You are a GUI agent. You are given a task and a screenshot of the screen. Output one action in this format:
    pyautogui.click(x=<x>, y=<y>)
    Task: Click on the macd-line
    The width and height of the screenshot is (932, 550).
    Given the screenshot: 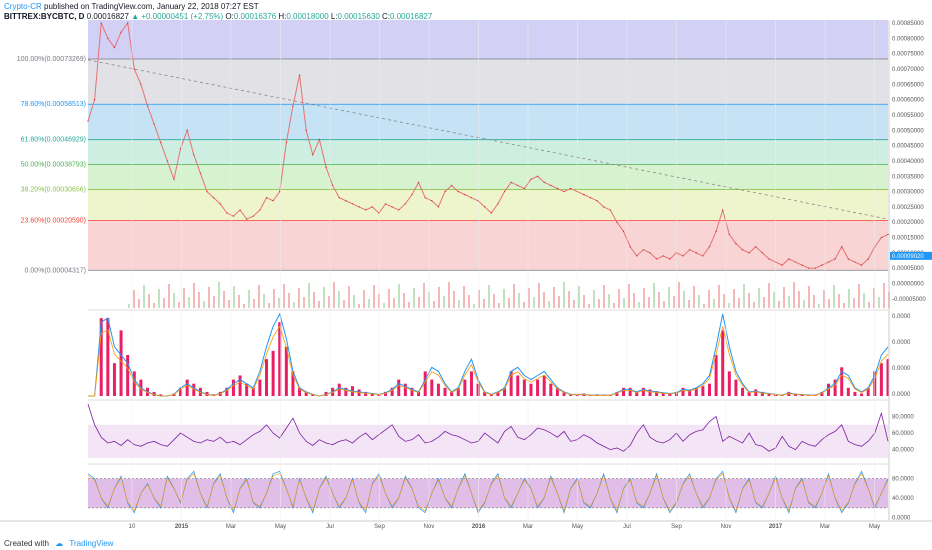 What is the action you would take?
    pyautogui.click(x=488, y=354)
    